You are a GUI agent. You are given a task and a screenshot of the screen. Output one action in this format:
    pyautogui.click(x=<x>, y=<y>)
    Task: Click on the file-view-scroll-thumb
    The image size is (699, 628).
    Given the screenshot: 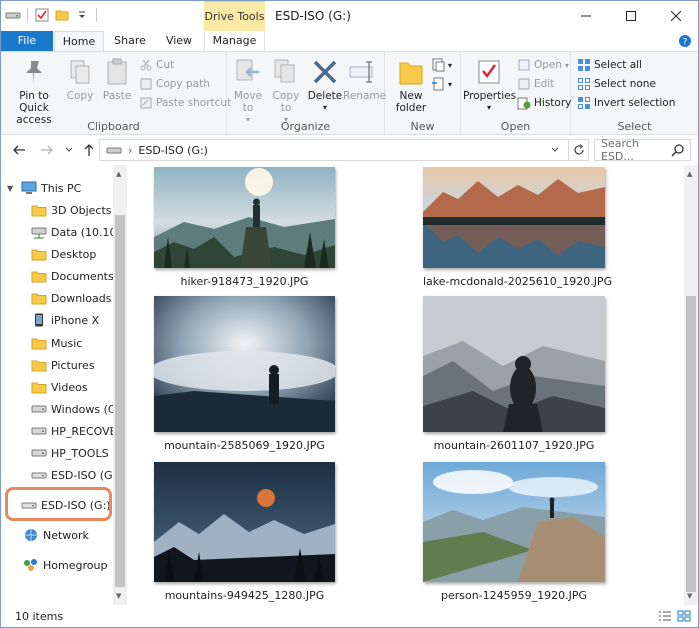 What is the action you would take?
    pyautogui.click(x=691, y=444)
    